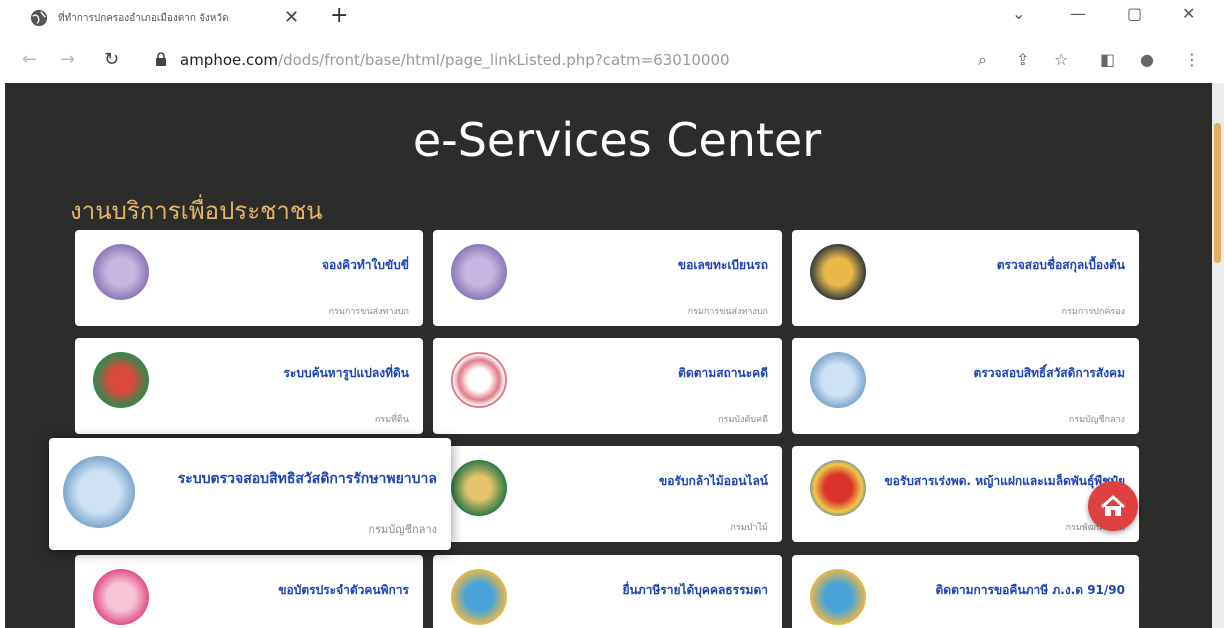 This screenshot has height=628, width=1224. I want to click on service-name: ตรวจสอบสิทธิ์สวัสดิการสังคม, so click(1049, 373).